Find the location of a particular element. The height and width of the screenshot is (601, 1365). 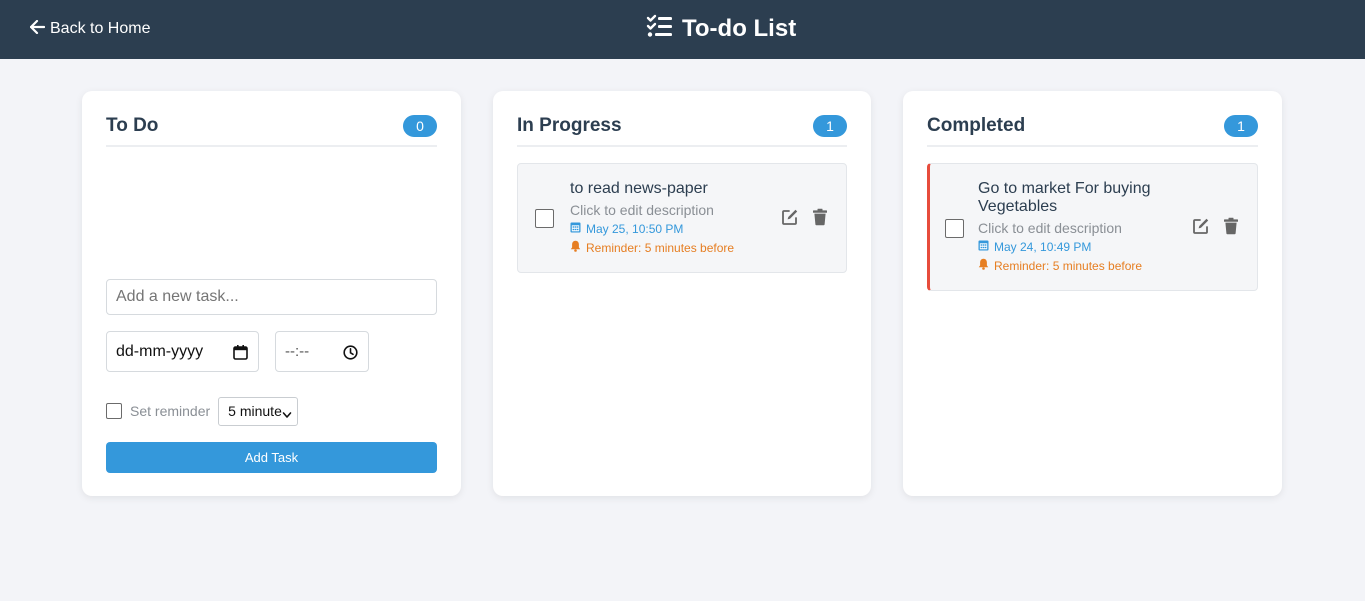

add-task-button: Add Task is located at coordinates (271, 457).